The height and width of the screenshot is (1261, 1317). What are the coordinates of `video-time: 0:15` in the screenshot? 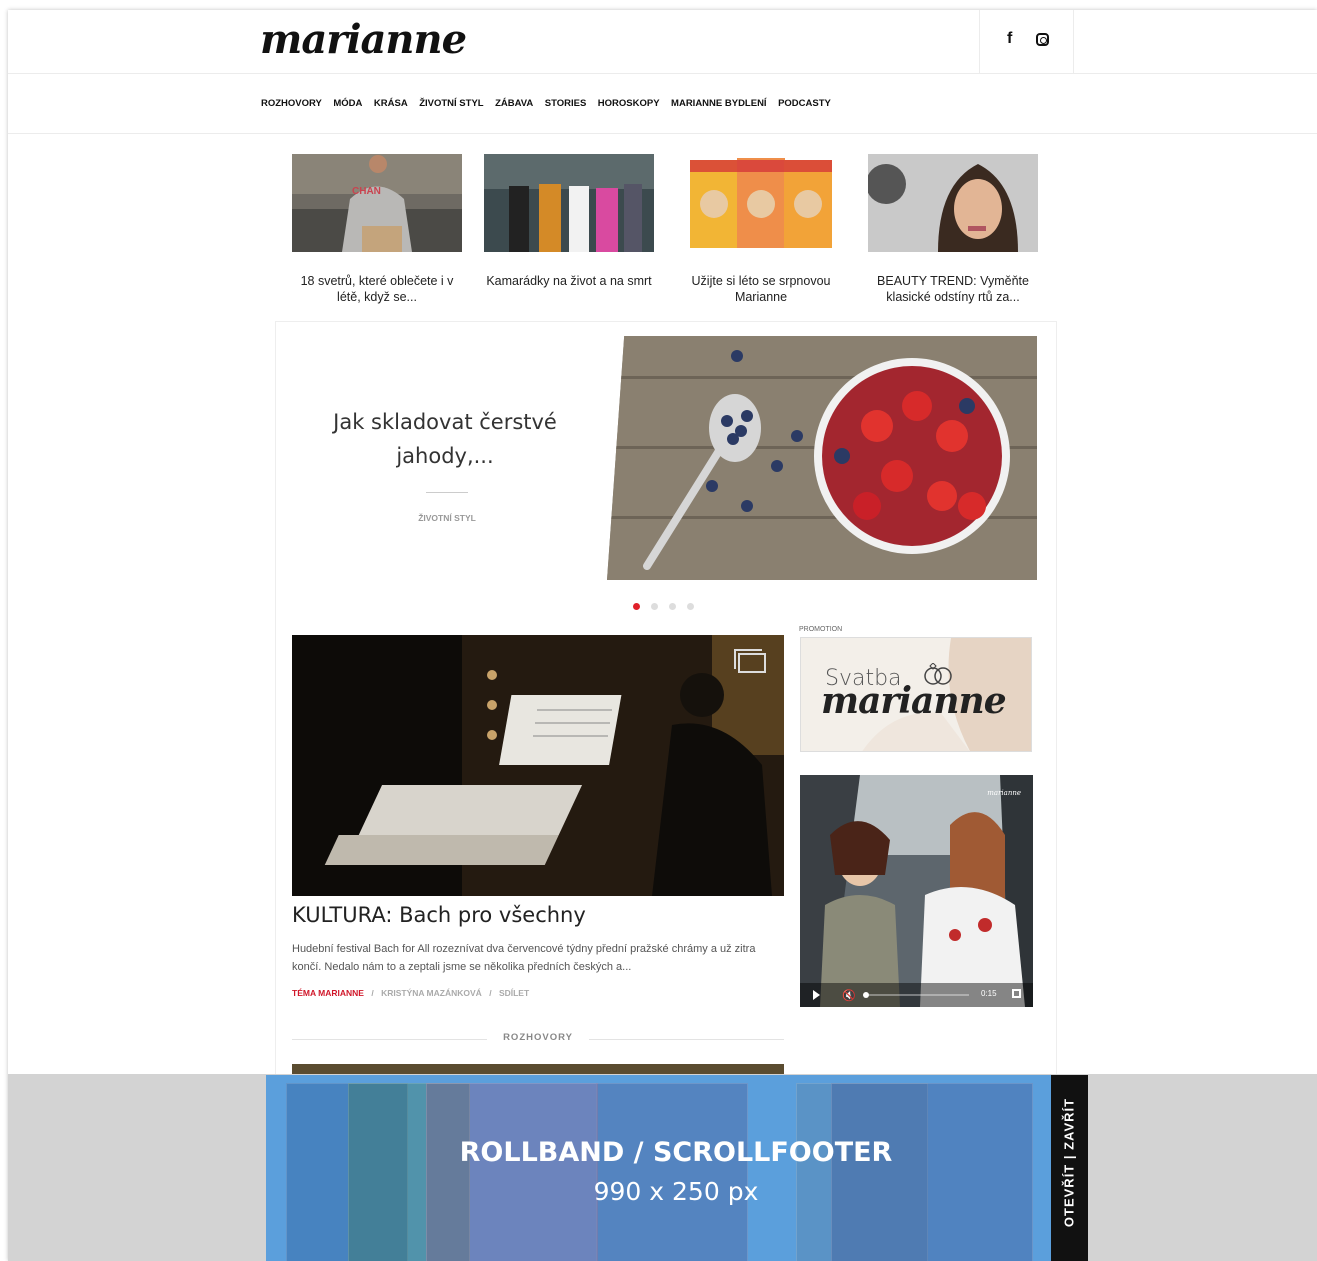 It's located at (989, 993).